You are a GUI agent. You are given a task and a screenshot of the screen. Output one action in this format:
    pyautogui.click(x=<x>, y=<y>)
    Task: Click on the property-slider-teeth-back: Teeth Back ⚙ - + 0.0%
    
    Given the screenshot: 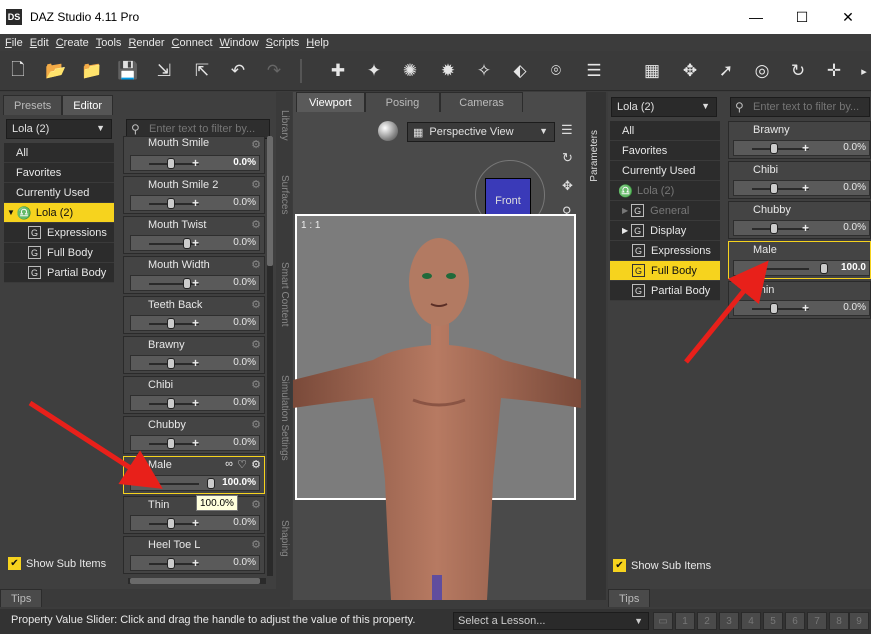 What is the action you would take?
    pyautogui.click(x=194, y=315)
    